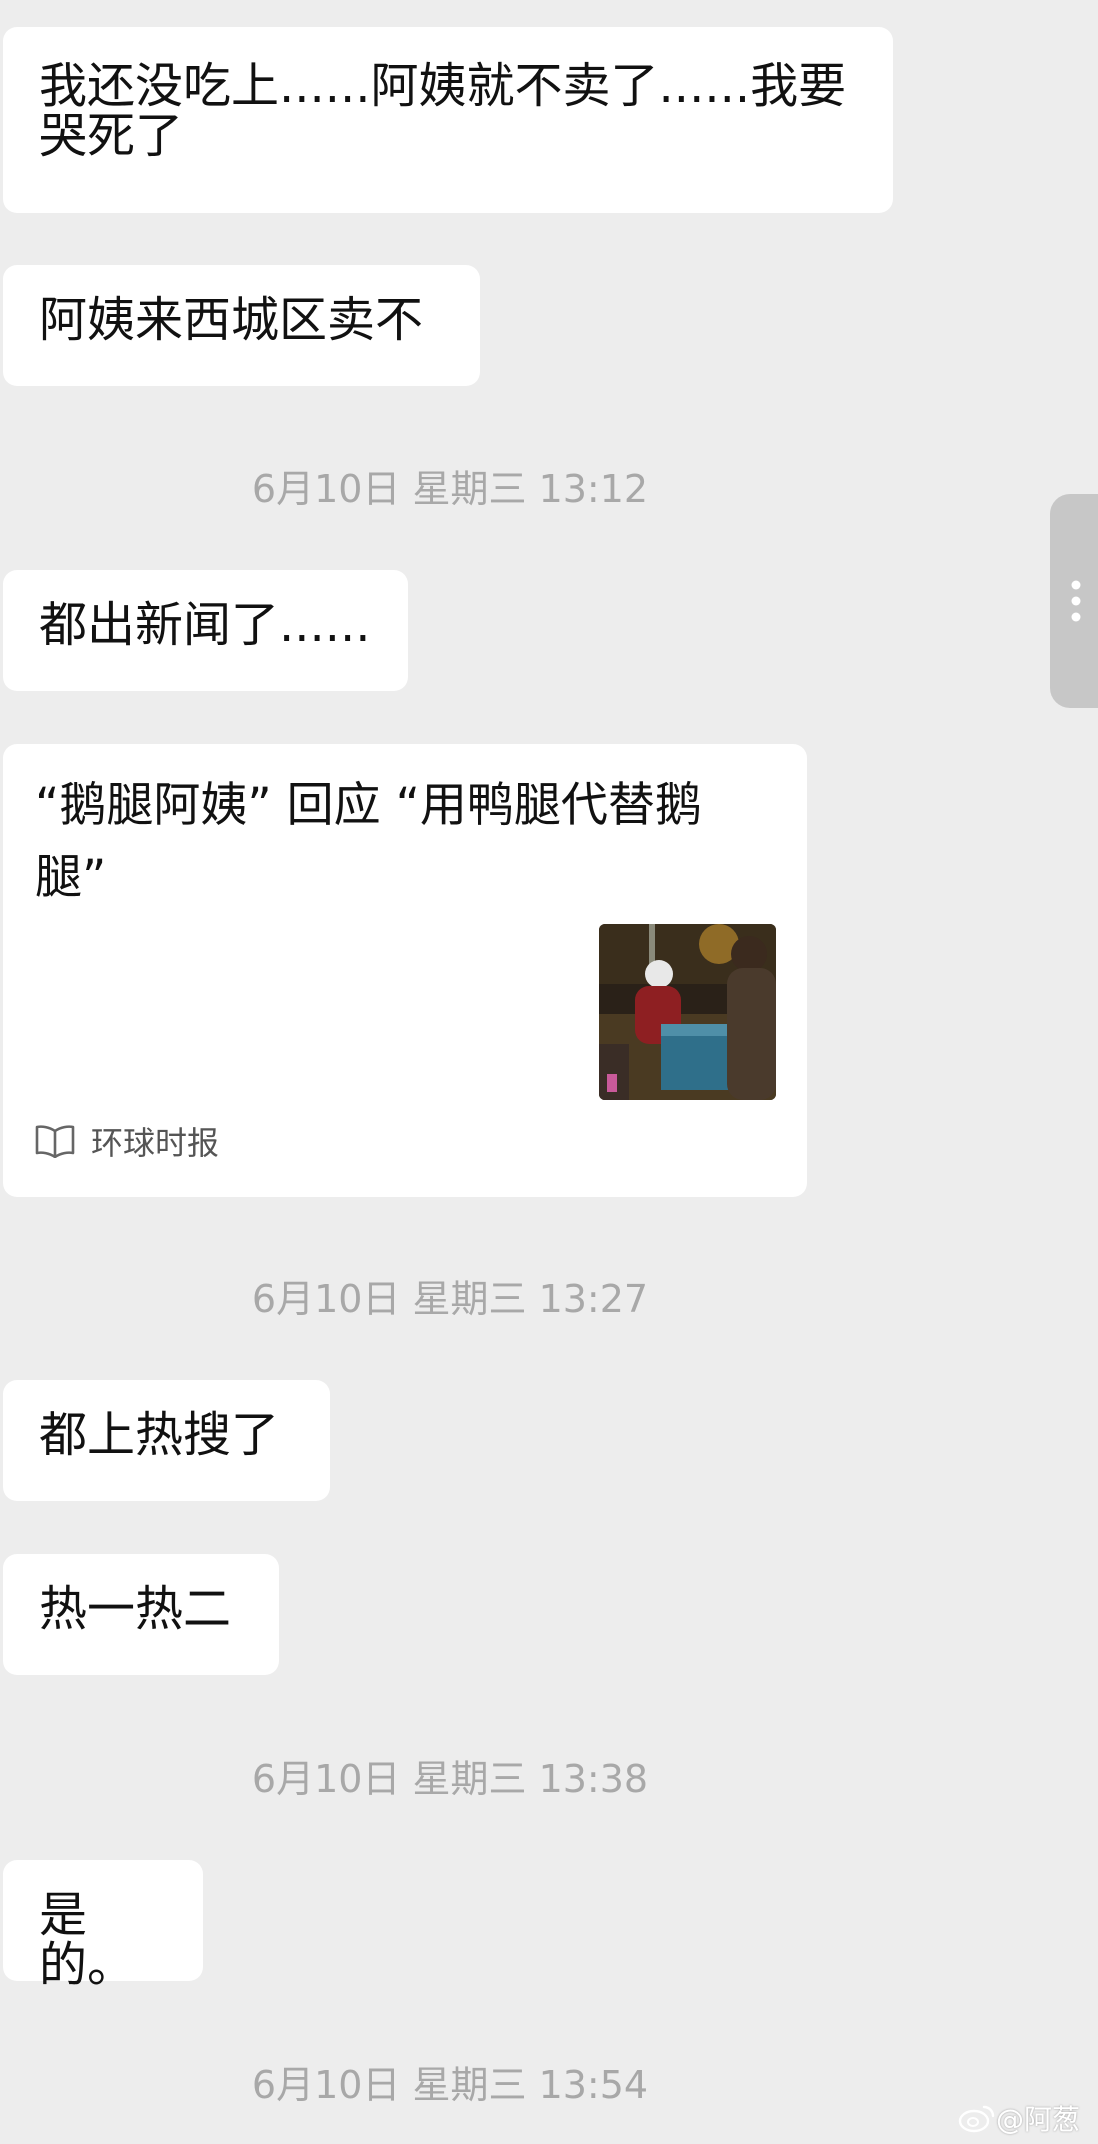 Image resolution: width=1098 pixels, height=2144 pixels. I want to click on timestamp: 6月10日 星期三 13:54, so click(450, 2085).